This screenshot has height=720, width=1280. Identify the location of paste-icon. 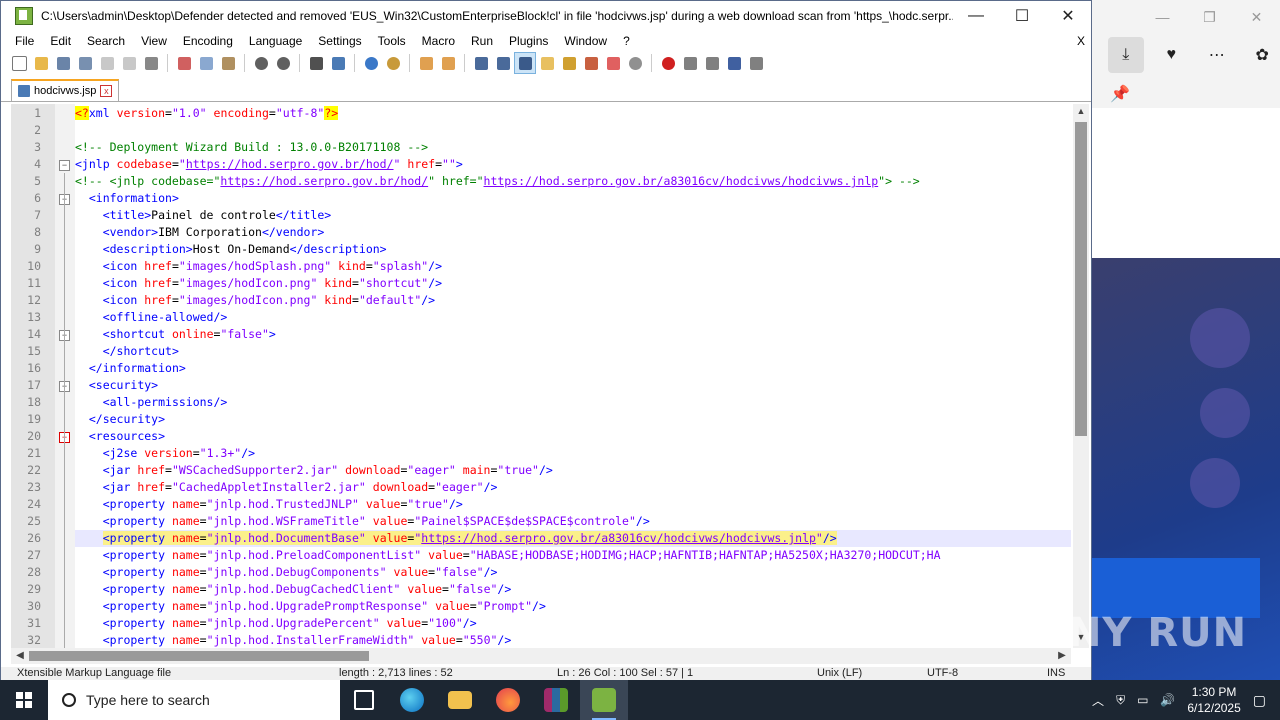
(228, 63).